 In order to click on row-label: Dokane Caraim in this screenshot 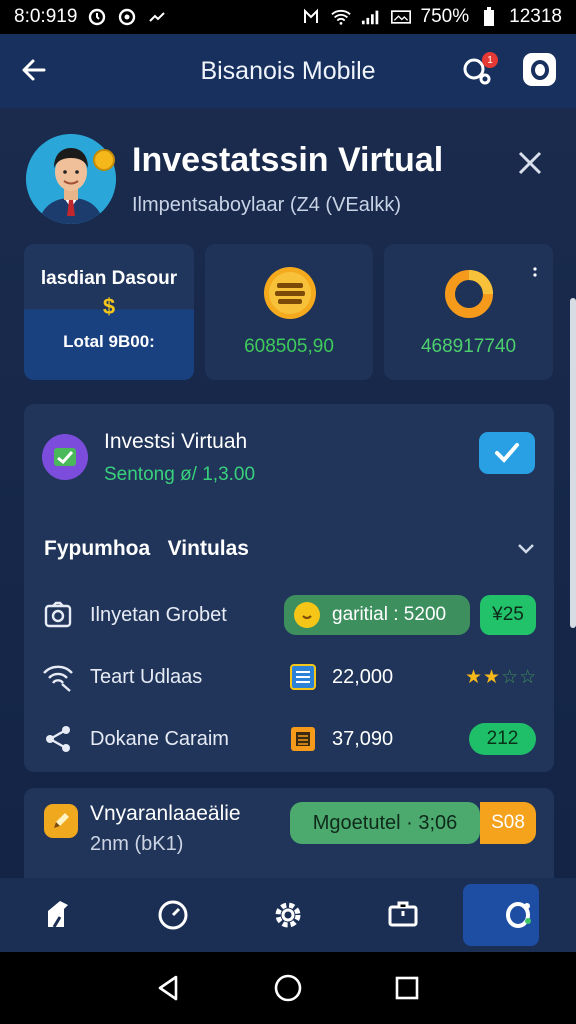, I will do `click(159, 738)`.